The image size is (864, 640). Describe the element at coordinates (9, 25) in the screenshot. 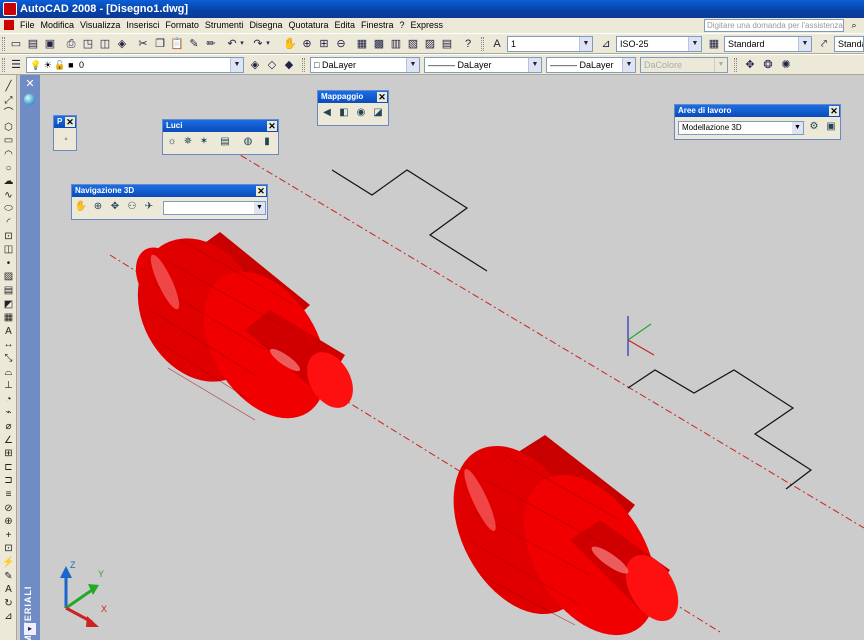

I see `document-icon` at that location.